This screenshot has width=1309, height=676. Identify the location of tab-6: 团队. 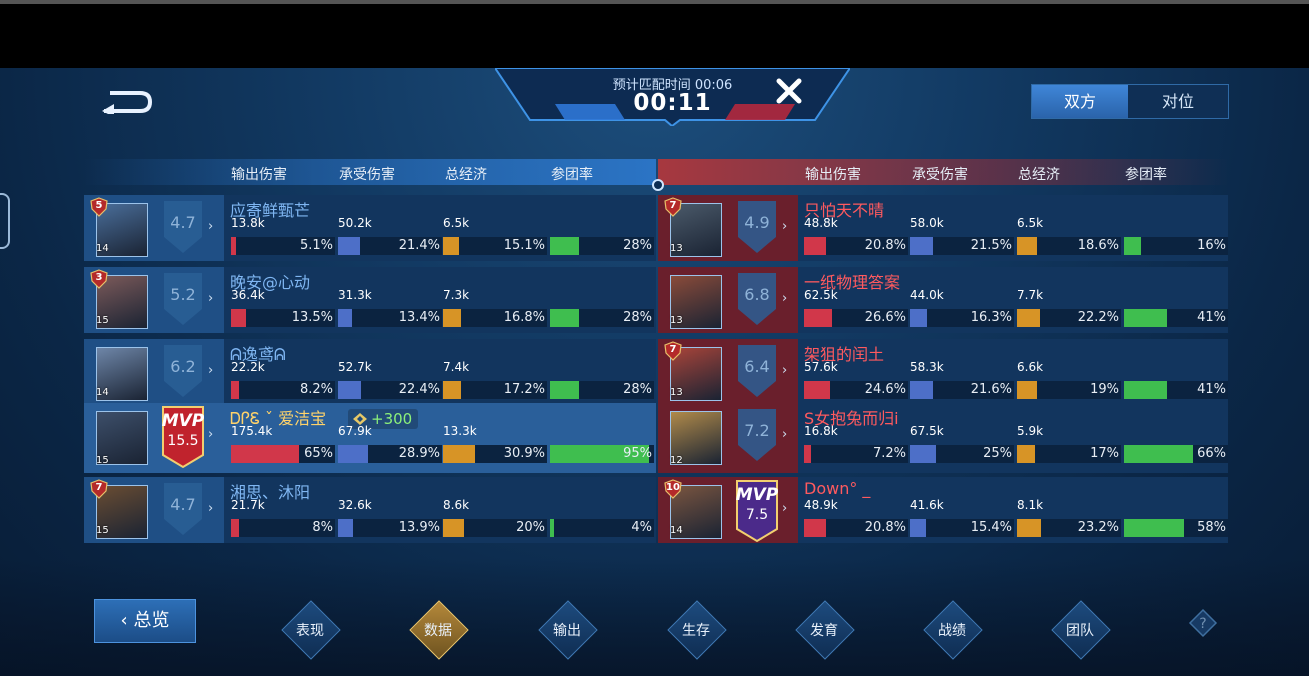
(1081, 630).